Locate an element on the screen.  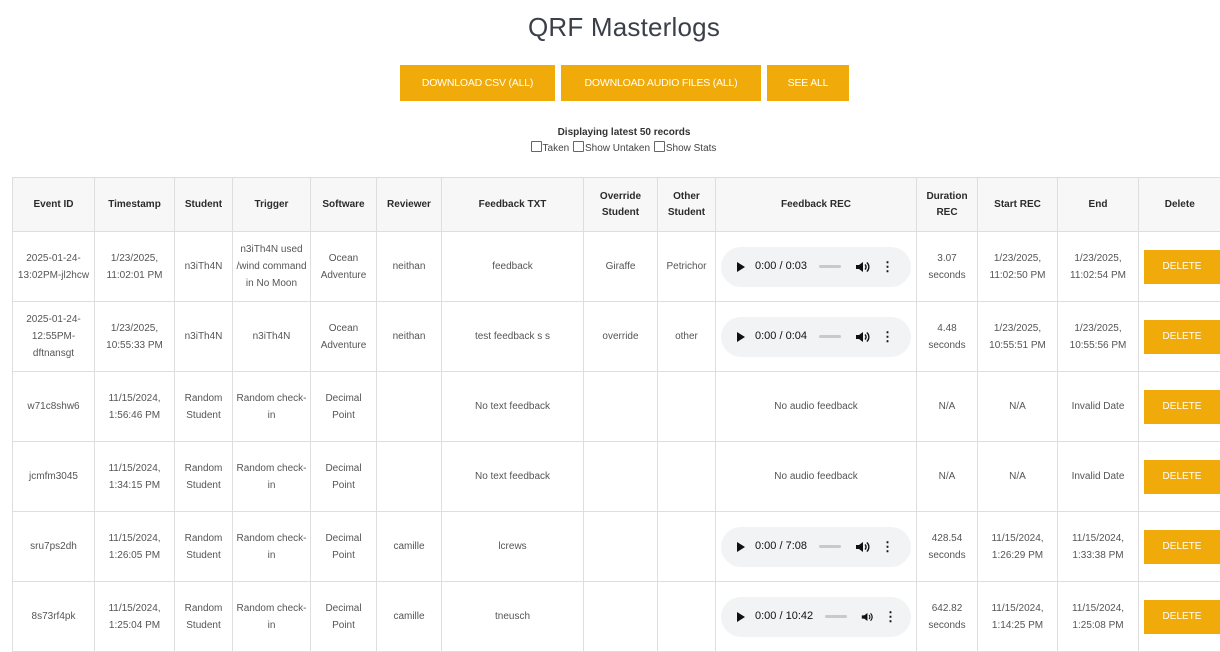
cell-override-student: override is located at coordinates (621, 337).